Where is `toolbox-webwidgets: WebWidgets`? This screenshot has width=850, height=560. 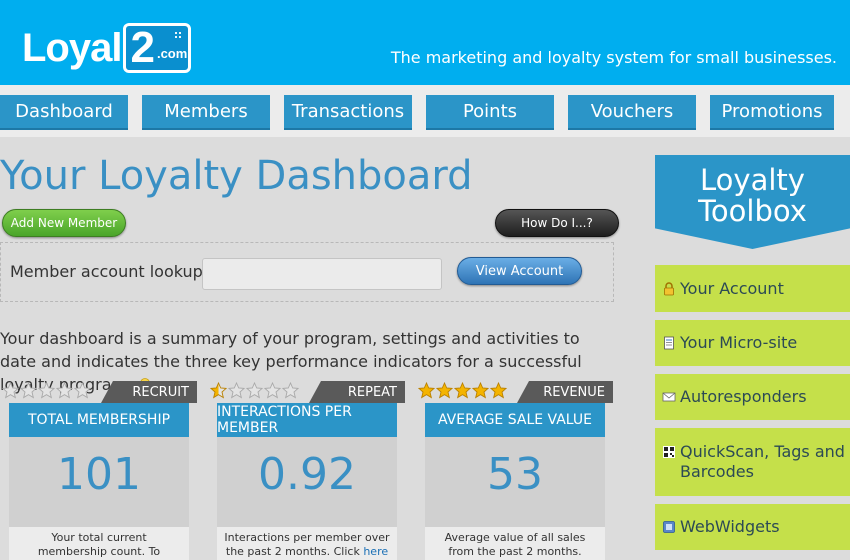 toolbox-webwidgets: WebWidgets is located at coordinates (752, 527).